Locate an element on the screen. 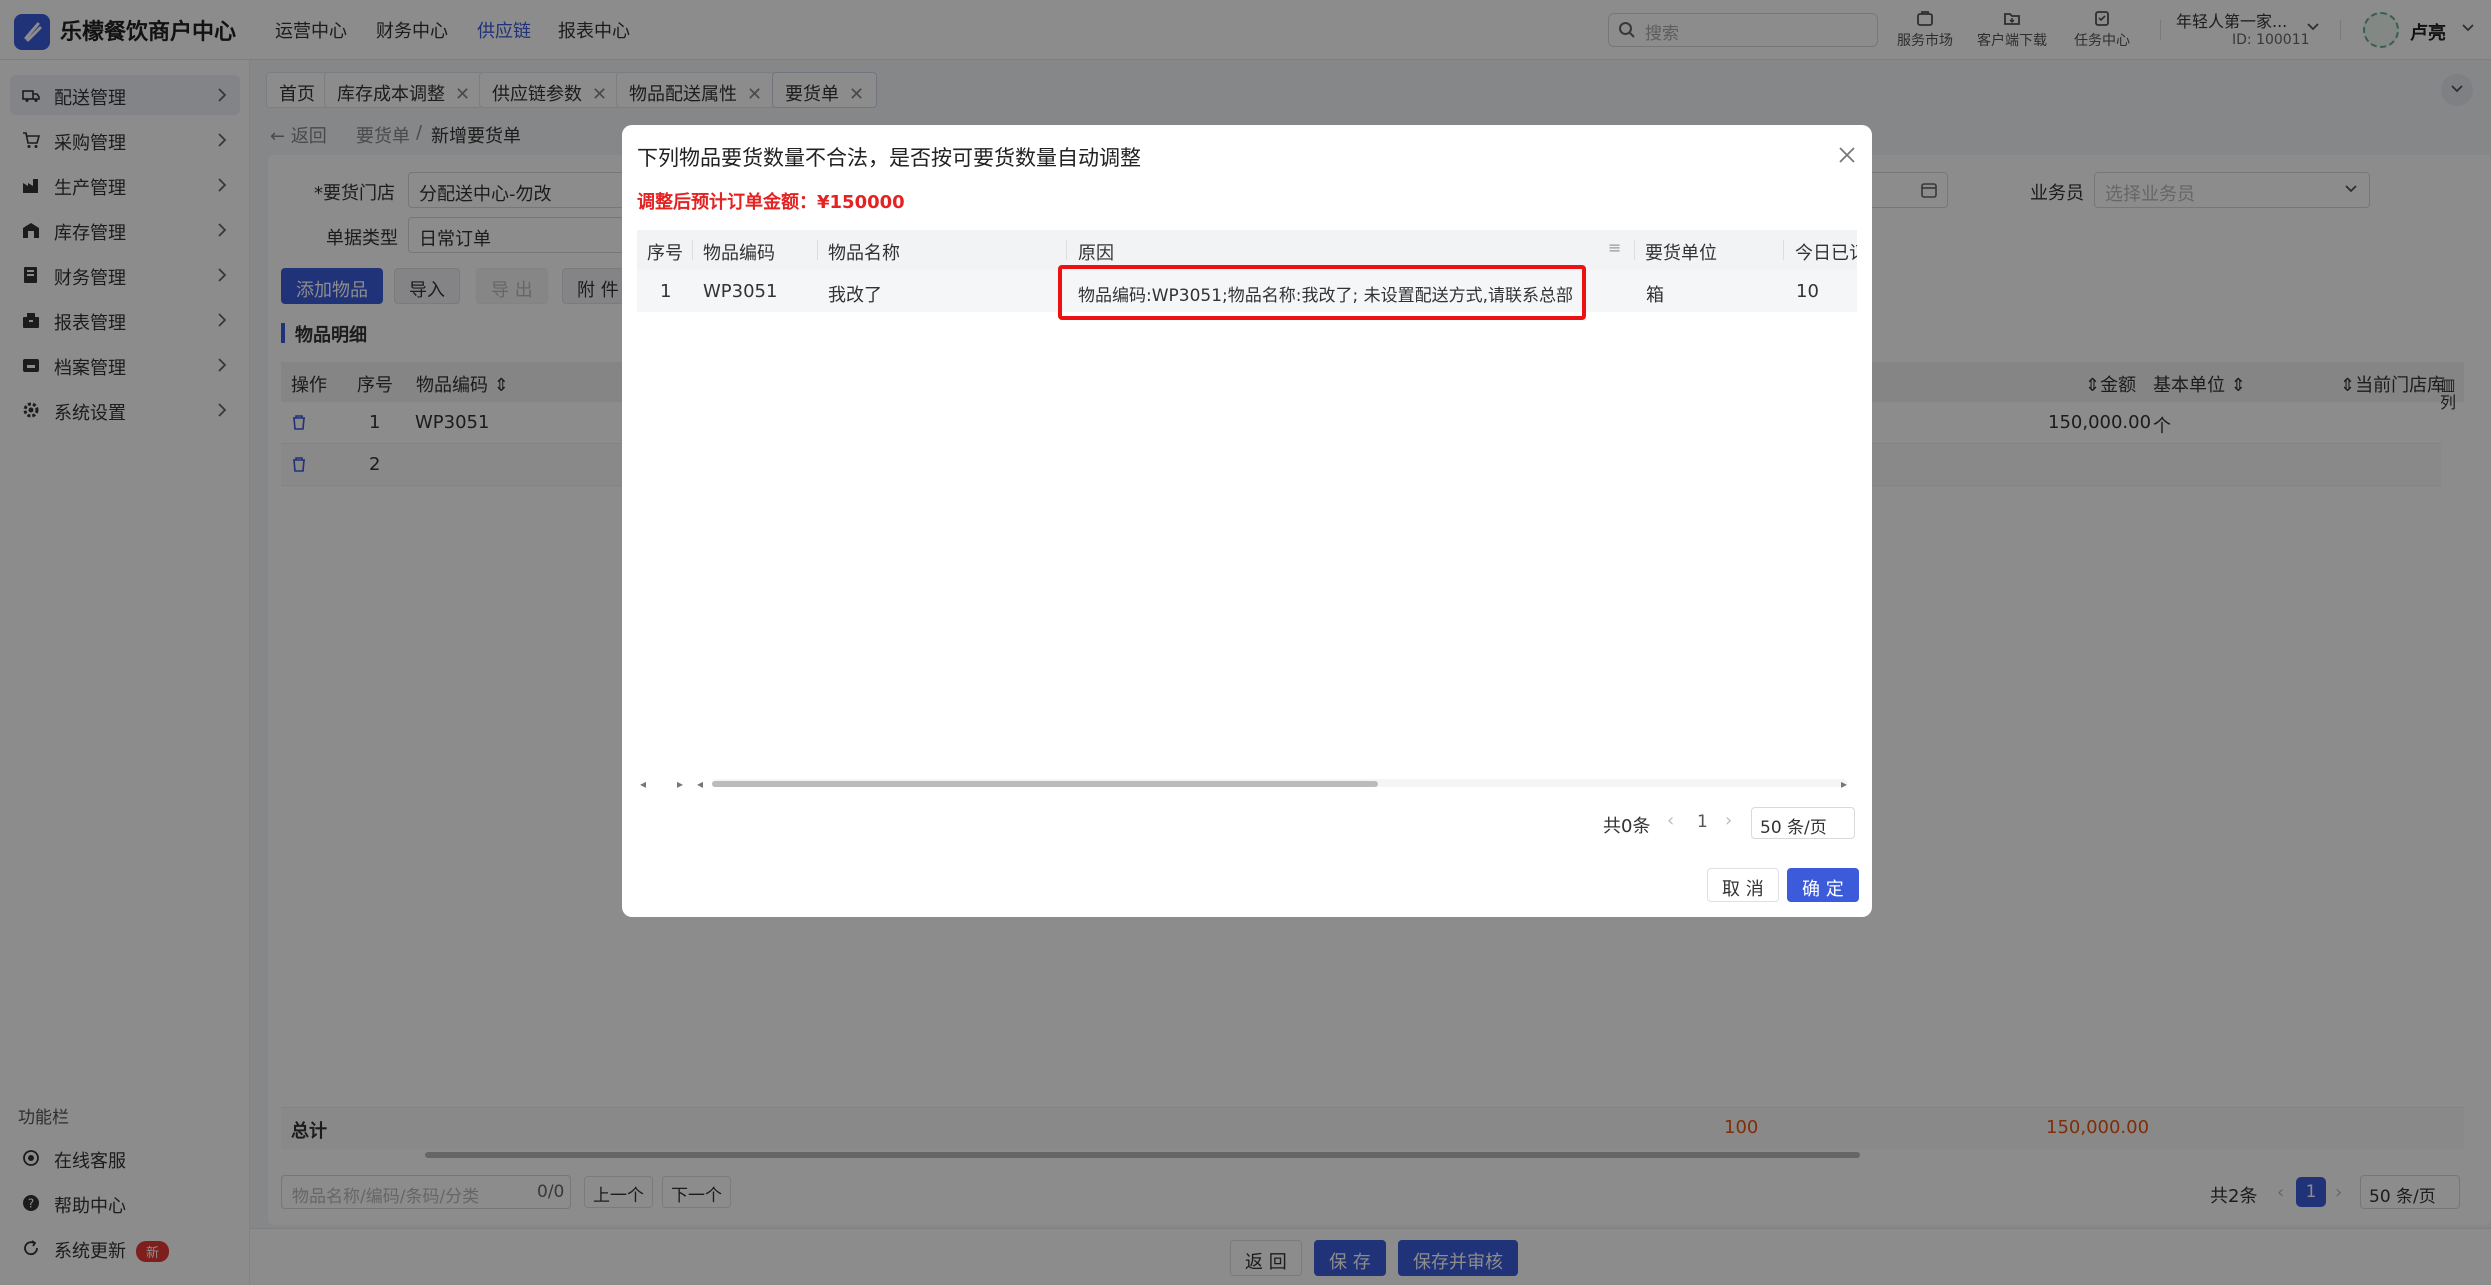  modal-title: 下列物品要货数量不合法，是否按可要货数量自动调整 is located at coordinates (889, 158).